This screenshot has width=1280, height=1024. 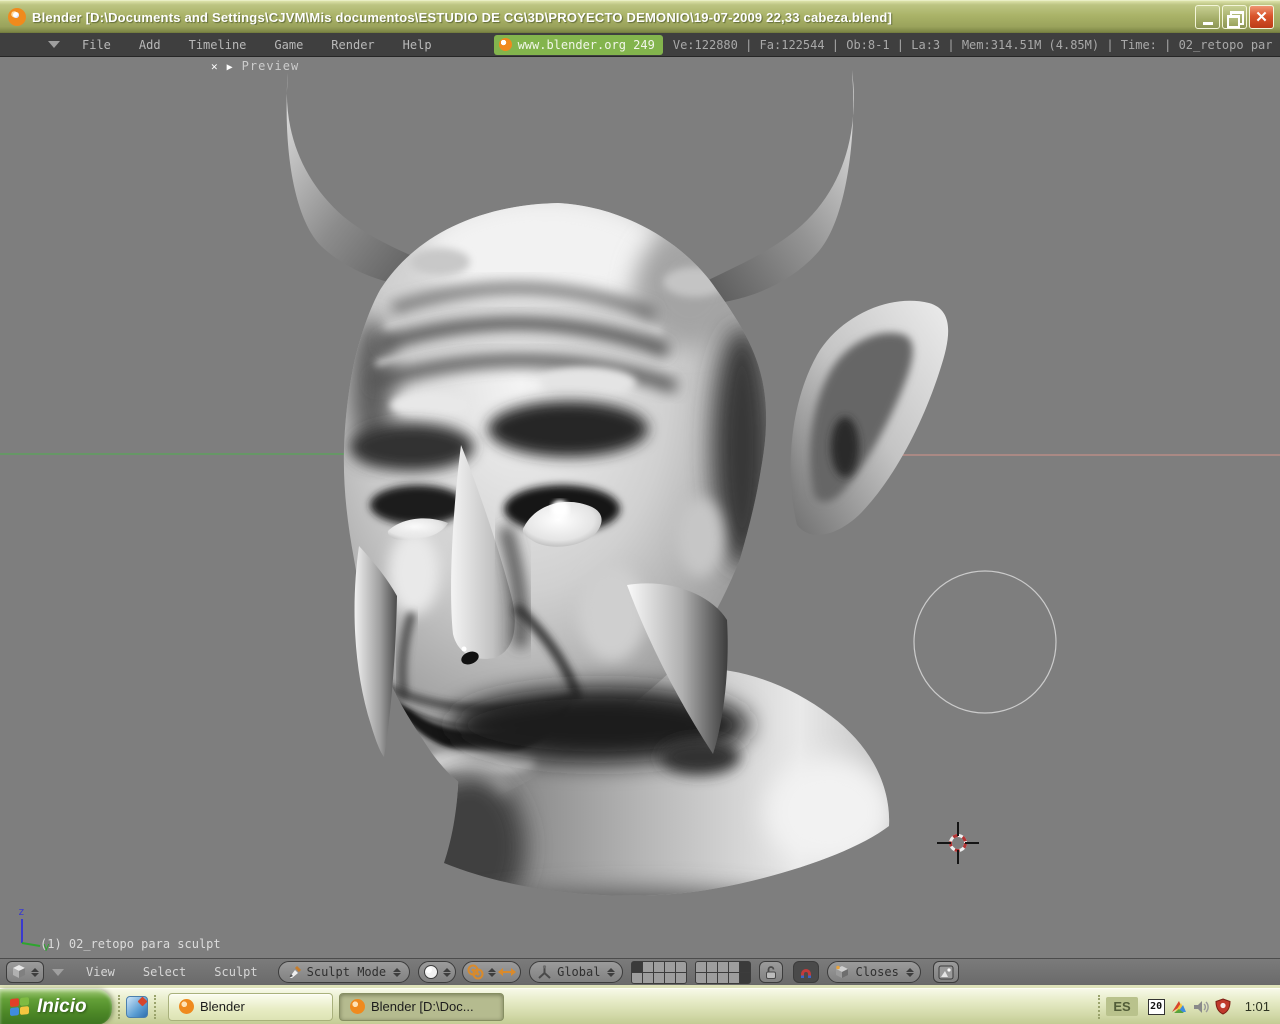 What do you see at coordinates (150, 45) in the screenshot?
I see `menu-add: Add` at bounding box center [150, 45].